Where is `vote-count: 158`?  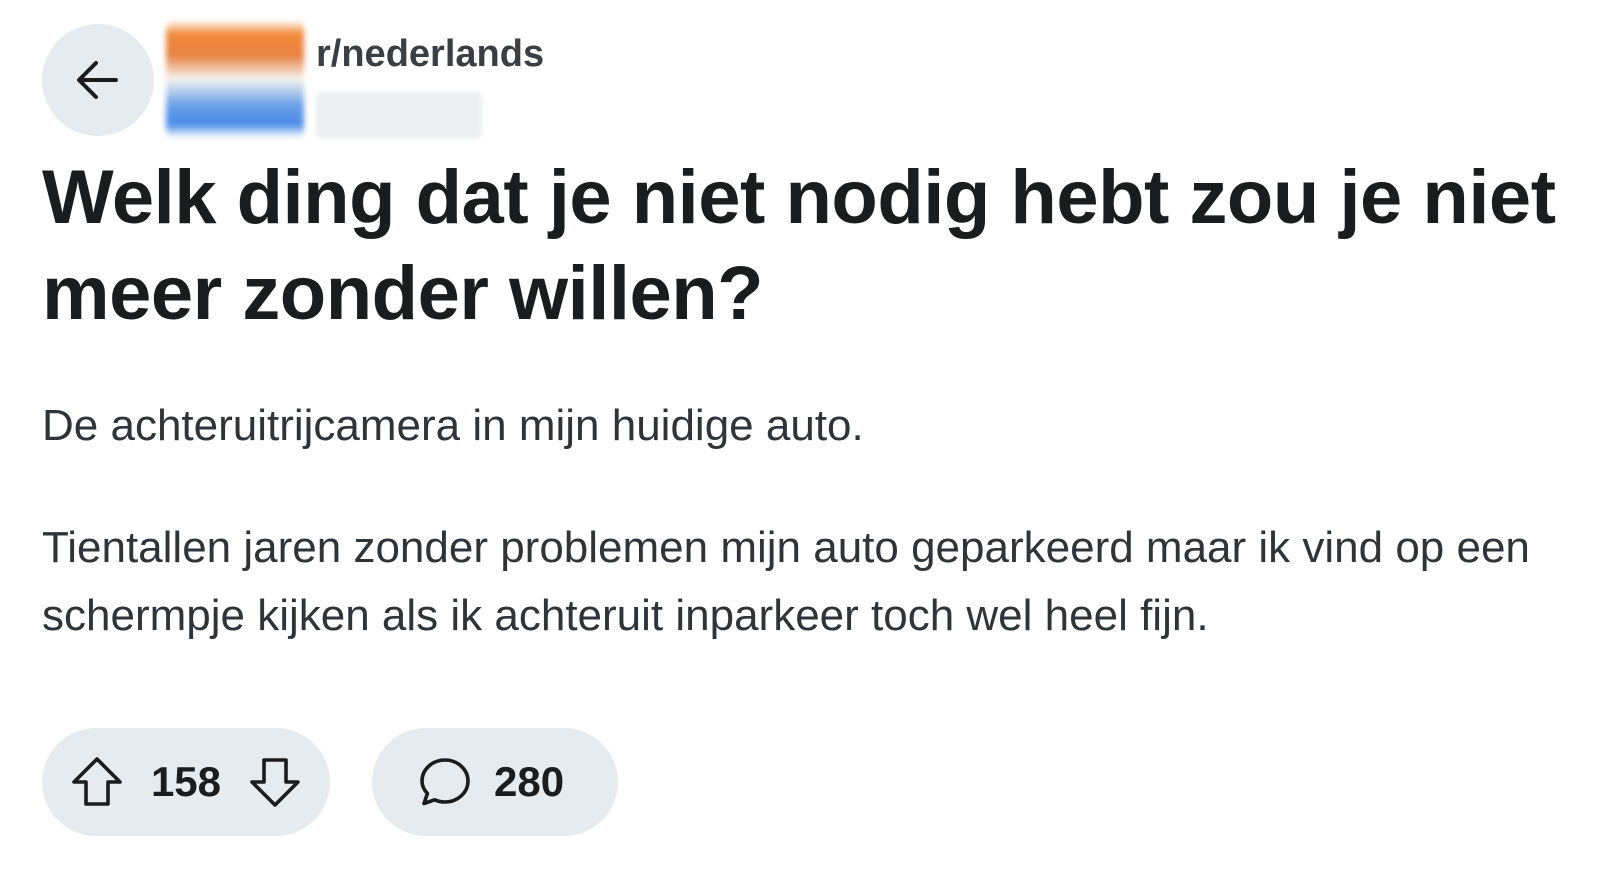
vote-count: 158 is located at coordinates (186, 781).